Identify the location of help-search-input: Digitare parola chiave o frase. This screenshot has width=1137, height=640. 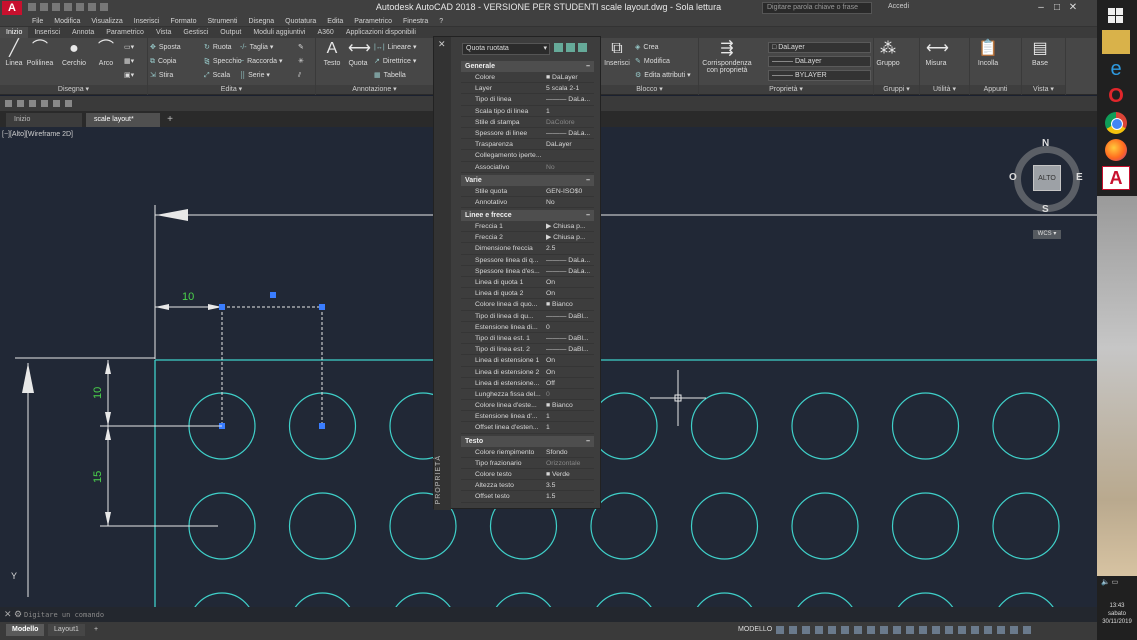
(817, 8).